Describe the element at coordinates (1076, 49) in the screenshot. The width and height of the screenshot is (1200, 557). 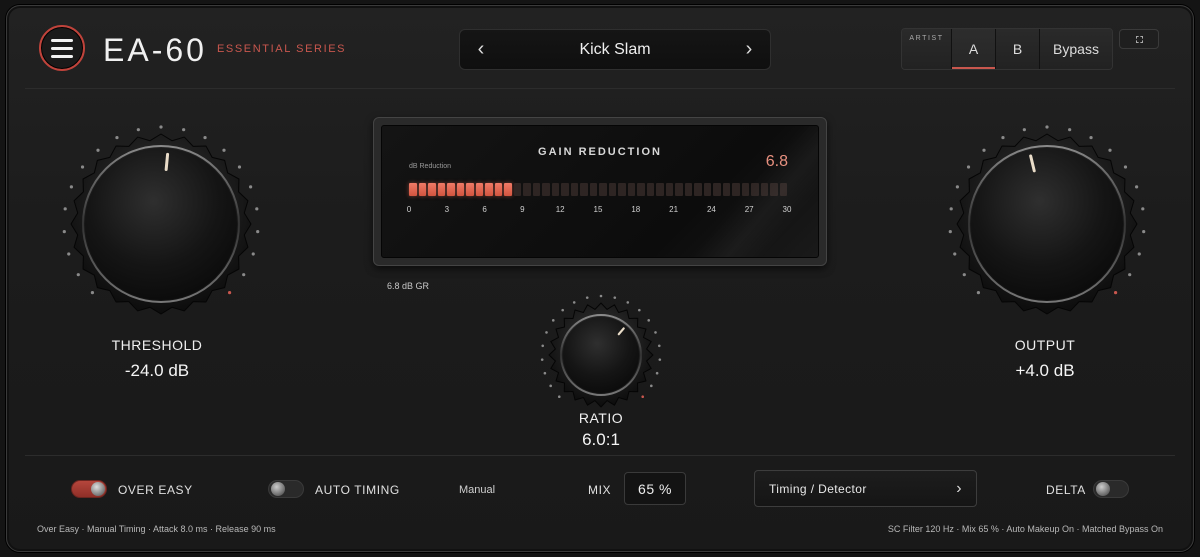
I see `bypass-button: Bypass` at that location.